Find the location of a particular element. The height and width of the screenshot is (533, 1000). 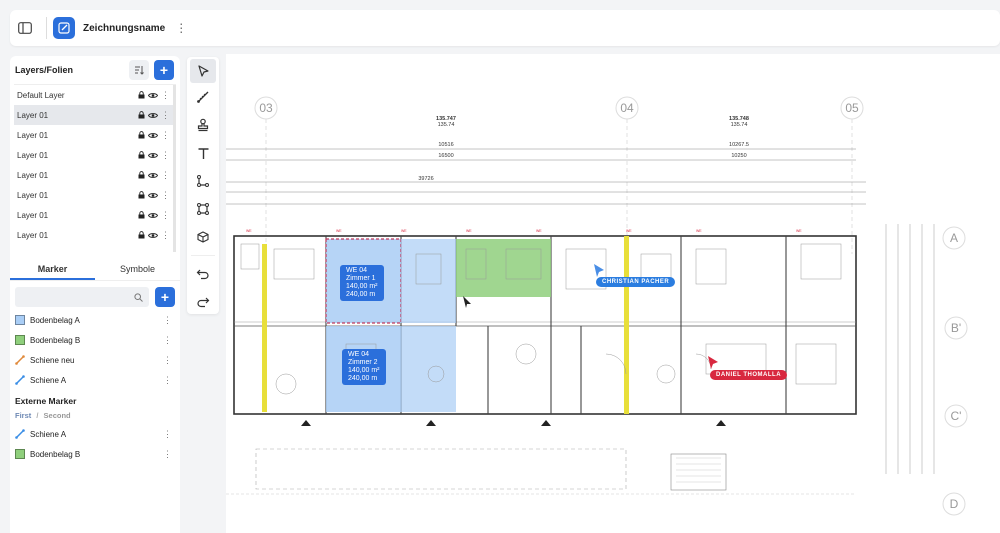

marker-item: Bodenbelag A ⋮ is located at coordinates (95, 320).